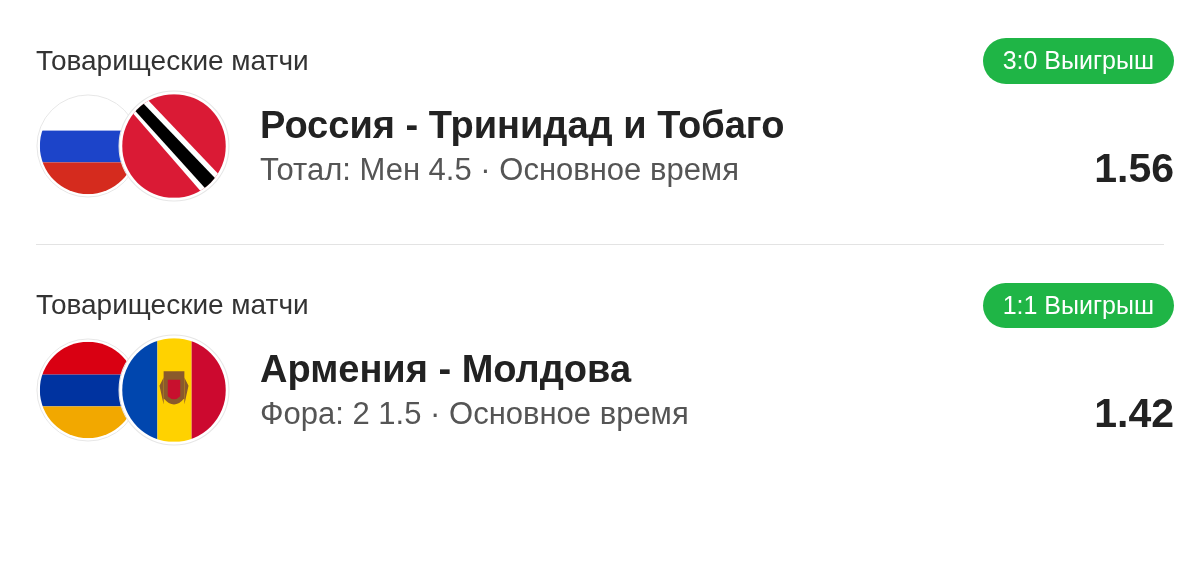  Describe the element at coordinates (1134, 168) in the screenshot. I see `odds-value: 1.56` at that location.